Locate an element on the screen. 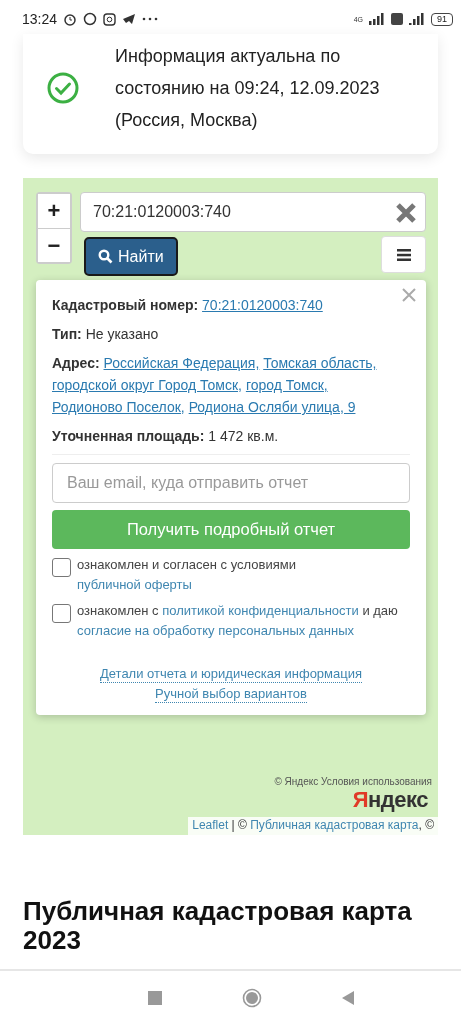  agreement-link: публичной оферты is located at coordinates (134, 584).